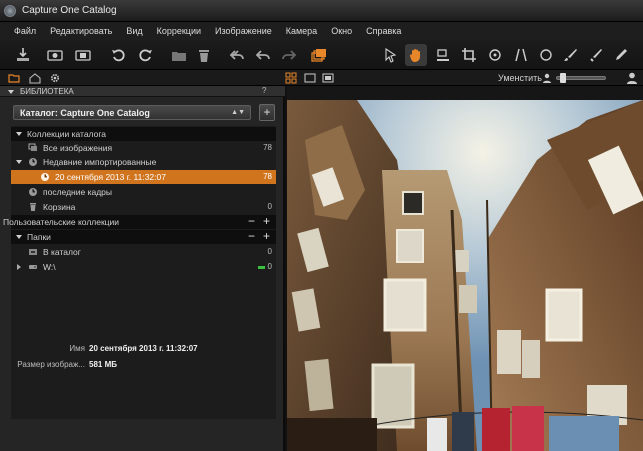 This screenshot has height=451, width=643. Describe the element at coordinates (134, 31) in the screenshot. I see `menu-view: Вид` at that location.